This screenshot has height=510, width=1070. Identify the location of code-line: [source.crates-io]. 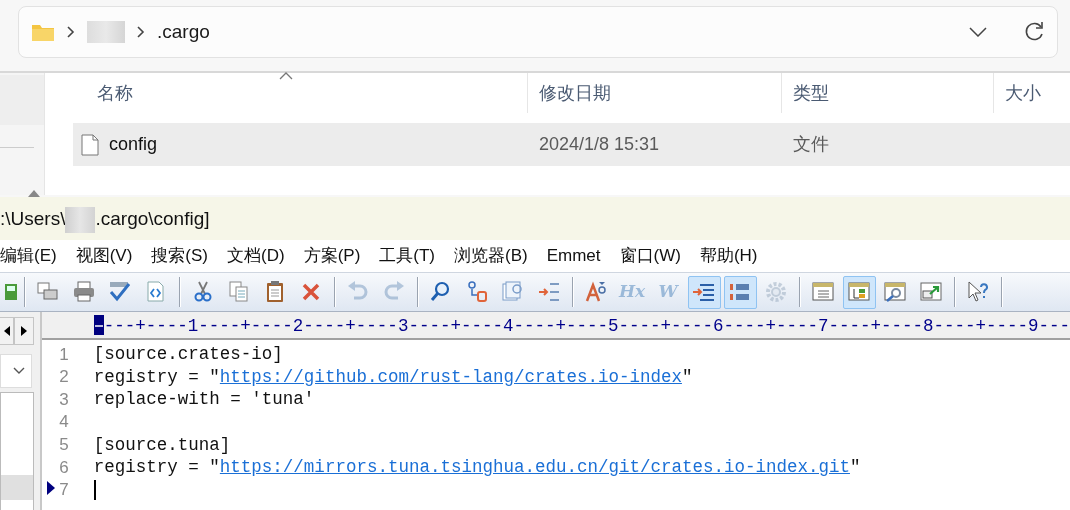
(188, 355).